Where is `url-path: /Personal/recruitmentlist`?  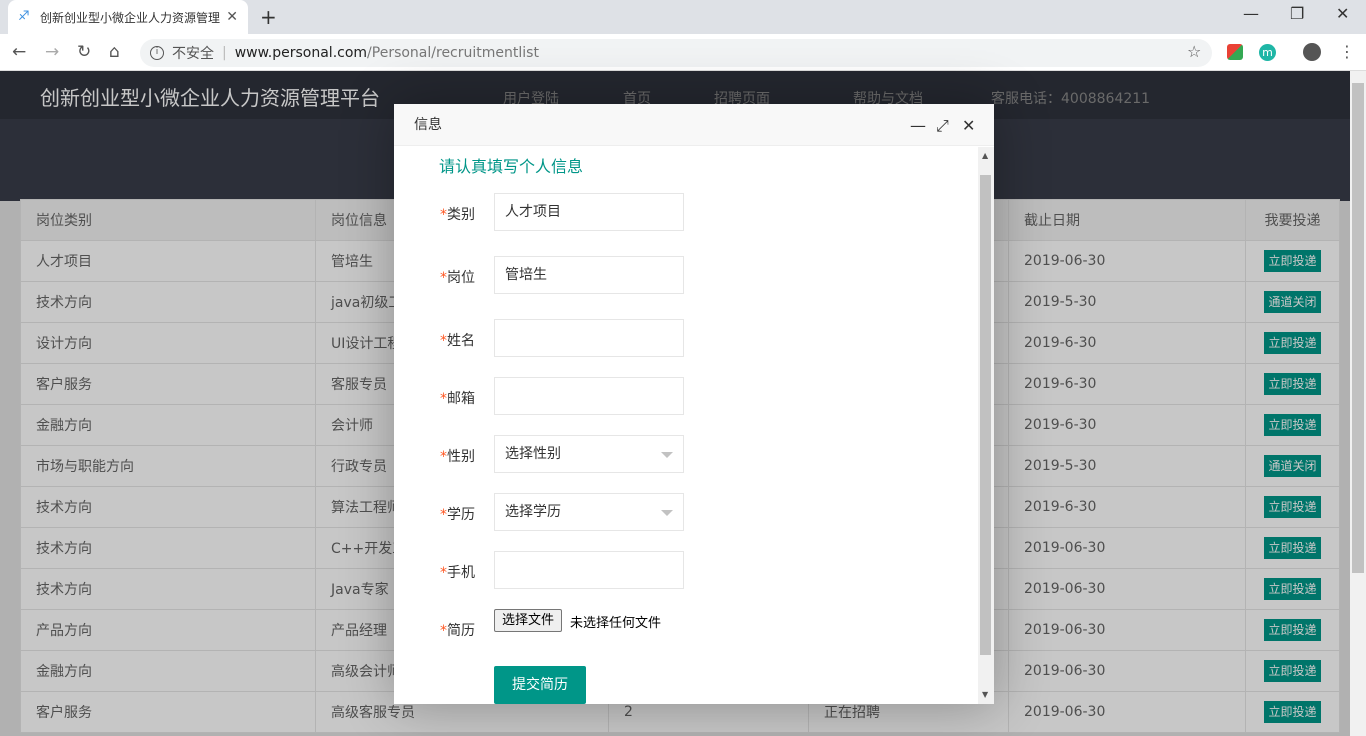 url-path: /Personal/recruitmentlist is located at coordinates (453, 53).